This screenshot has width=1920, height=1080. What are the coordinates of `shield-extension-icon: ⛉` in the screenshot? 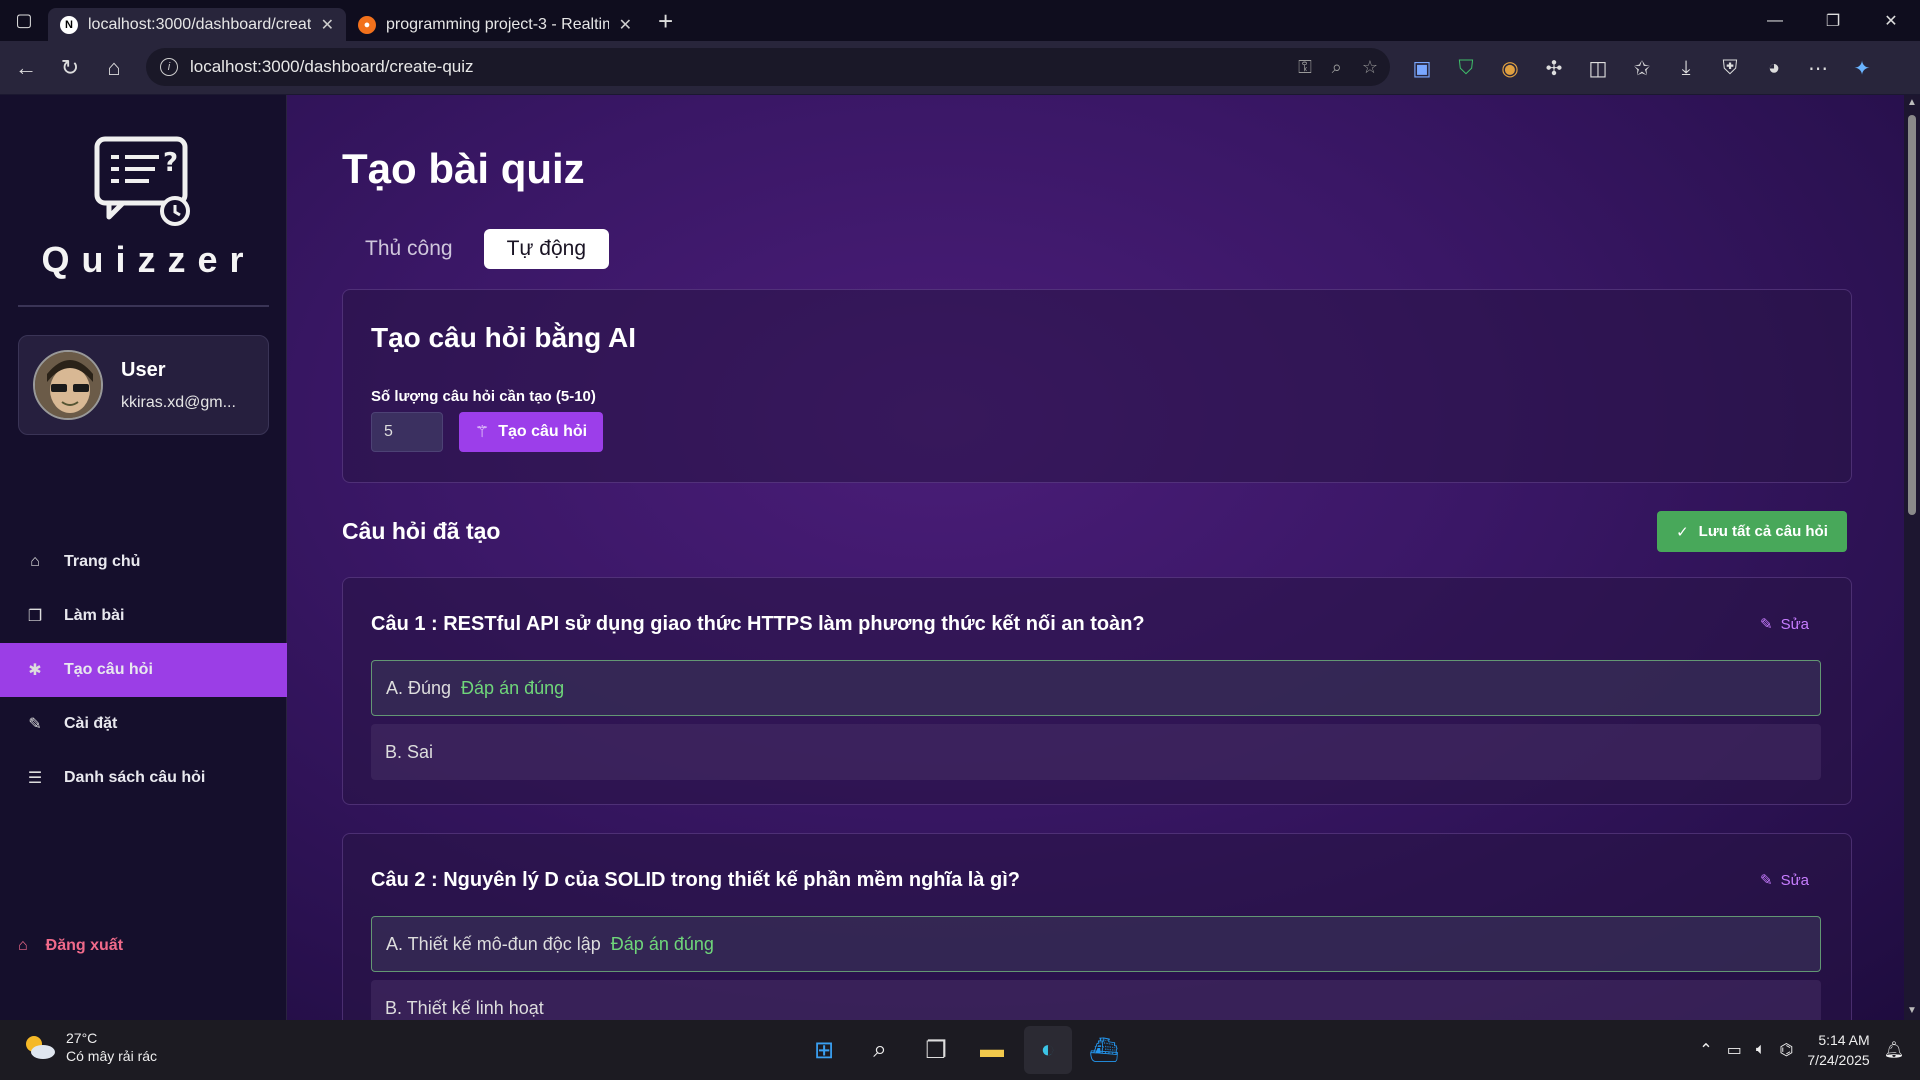 It's located at (1466, 68).